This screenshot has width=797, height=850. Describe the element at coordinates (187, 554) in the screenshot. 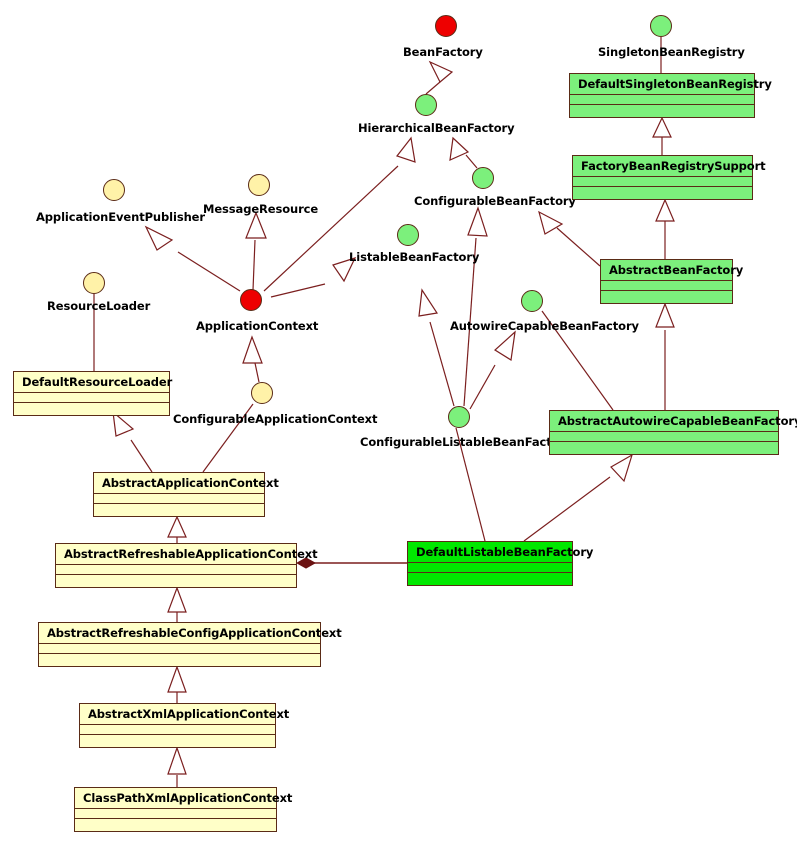

I see `class-title: AbstractRefreshableApplicationContext` at that location.